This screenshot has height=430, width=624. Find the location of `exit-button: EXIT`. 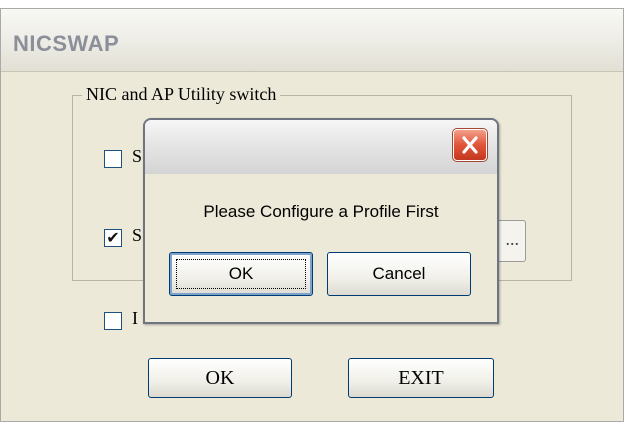

exit-button: EXIT is located at coordinates (421, 378).